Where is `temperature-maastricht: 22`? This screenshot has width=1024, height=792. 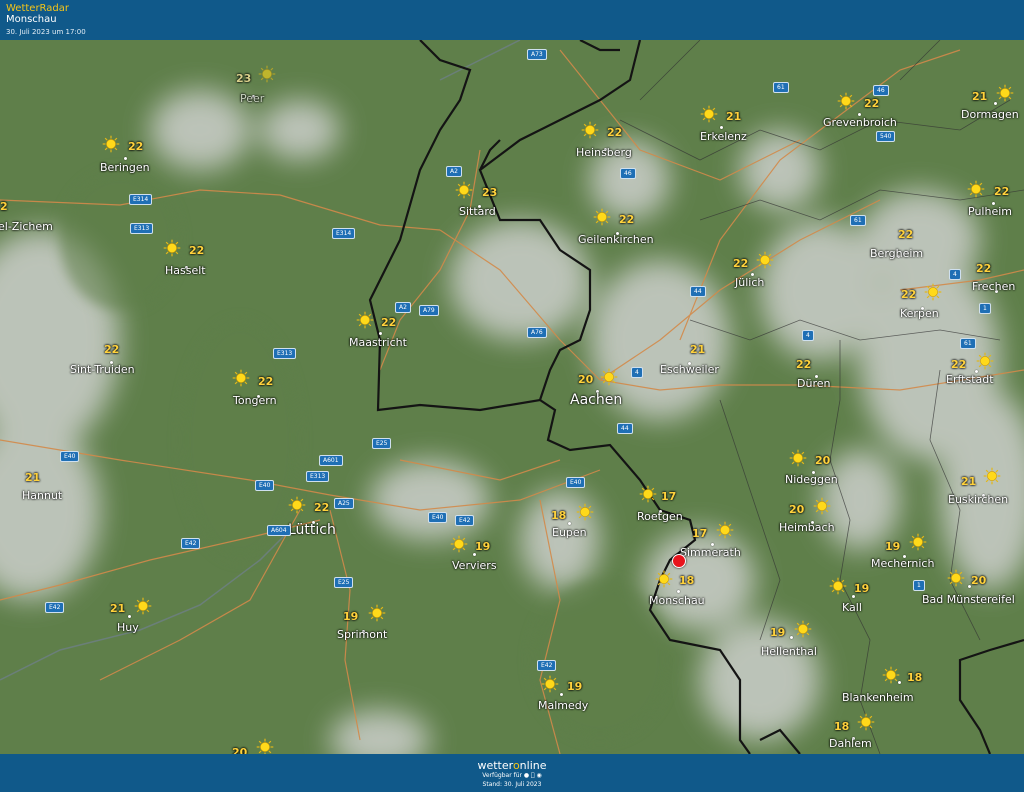
temperature-maastricht: 22 is located at coordinates (389, 322).